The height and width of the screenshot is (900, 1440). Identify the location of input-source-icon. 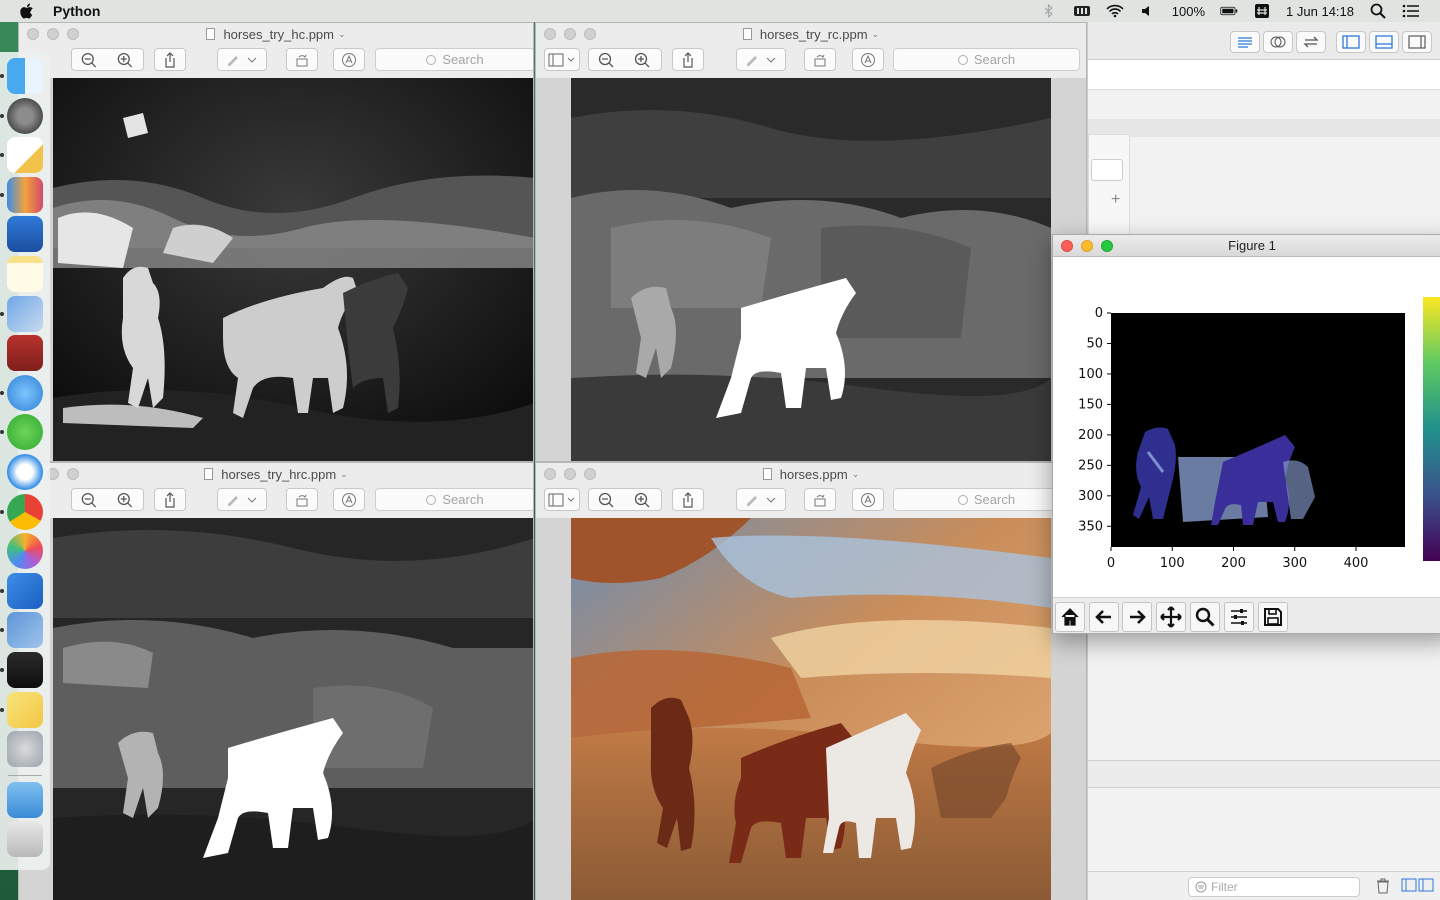
(1262, 11).